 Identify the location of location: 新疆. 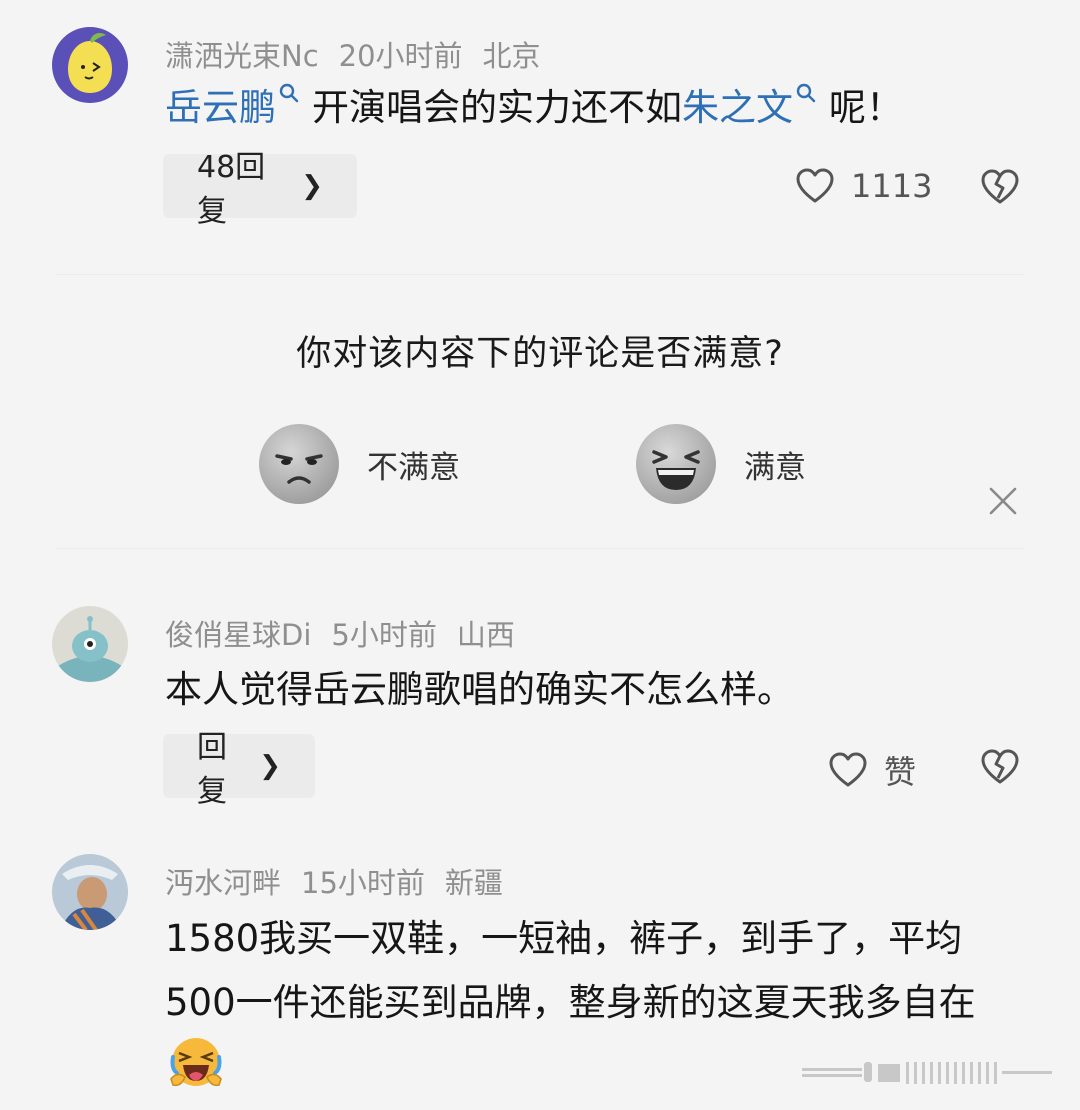
(473, 883).